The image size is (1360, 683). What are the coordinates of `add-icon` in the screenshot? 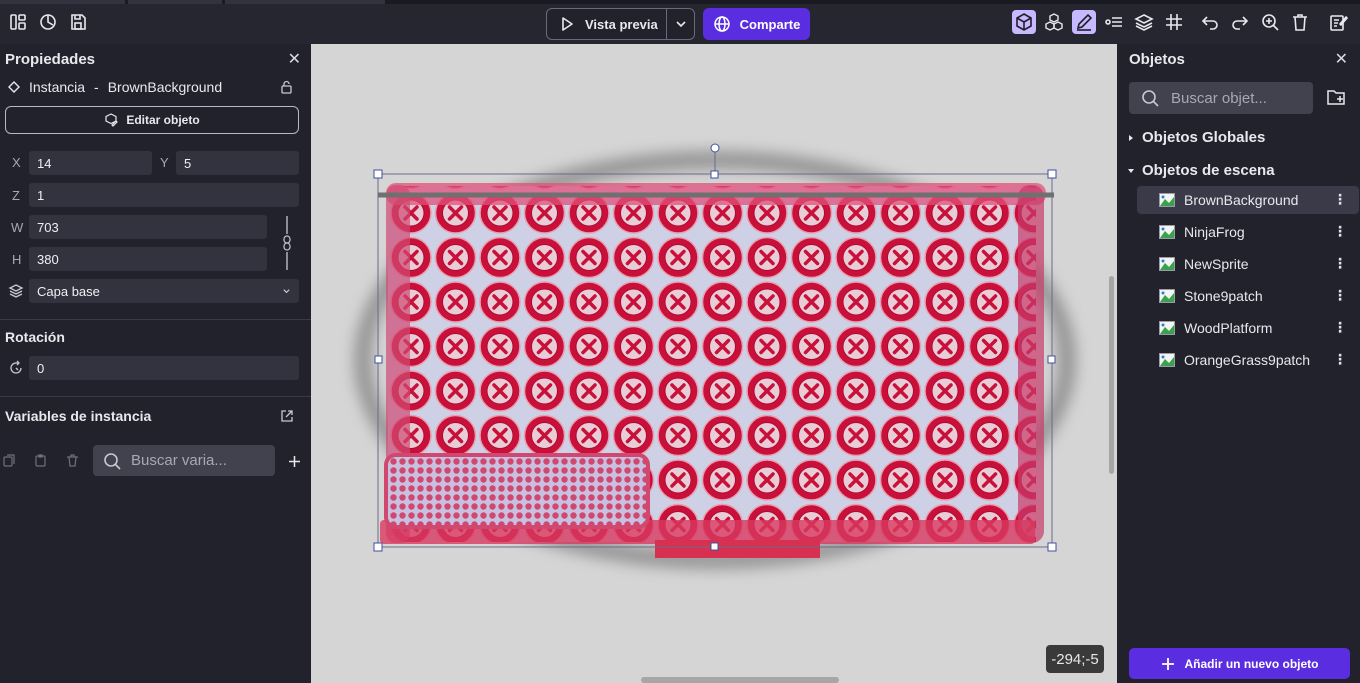 It's located at (294, 461).